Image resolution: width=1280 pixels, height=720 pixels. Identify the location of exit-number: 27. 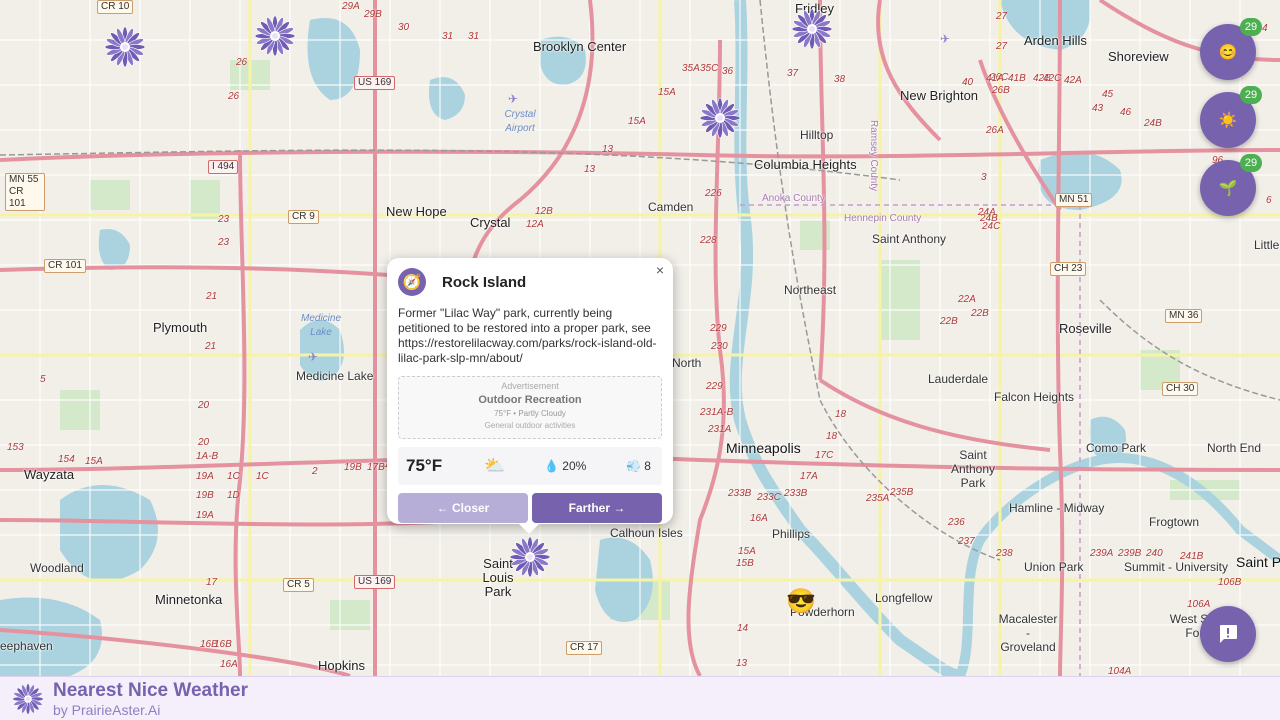
(1002, 16).